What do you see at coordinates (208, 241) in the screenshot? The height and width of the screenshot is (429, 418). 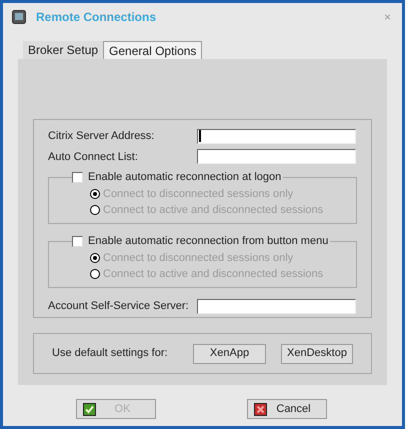 I see `checkbox-label: Enable automatic reconnection from button menu` at bounding box center [208, 241].